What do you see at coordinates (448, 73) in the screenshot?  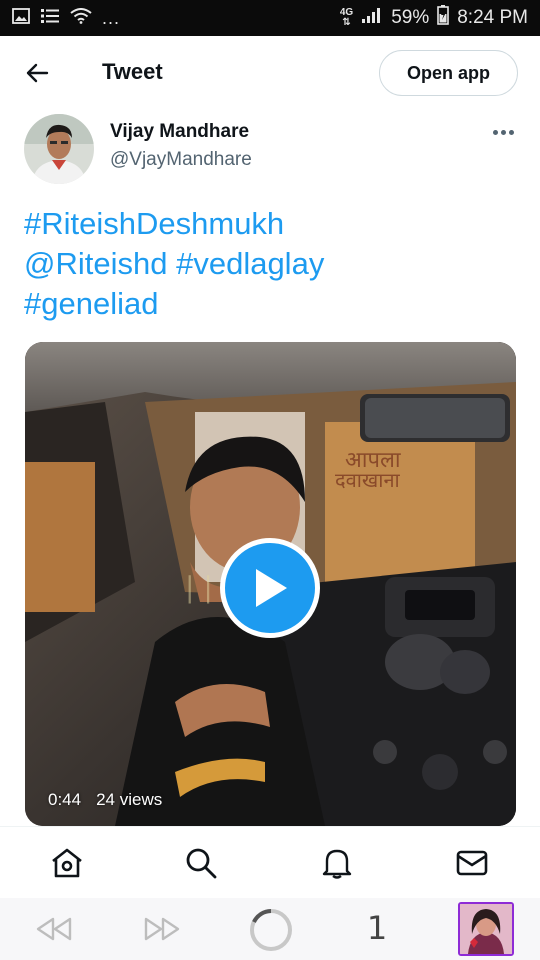 I see `open-app-button: Open app` at bounding box center [448, 73].